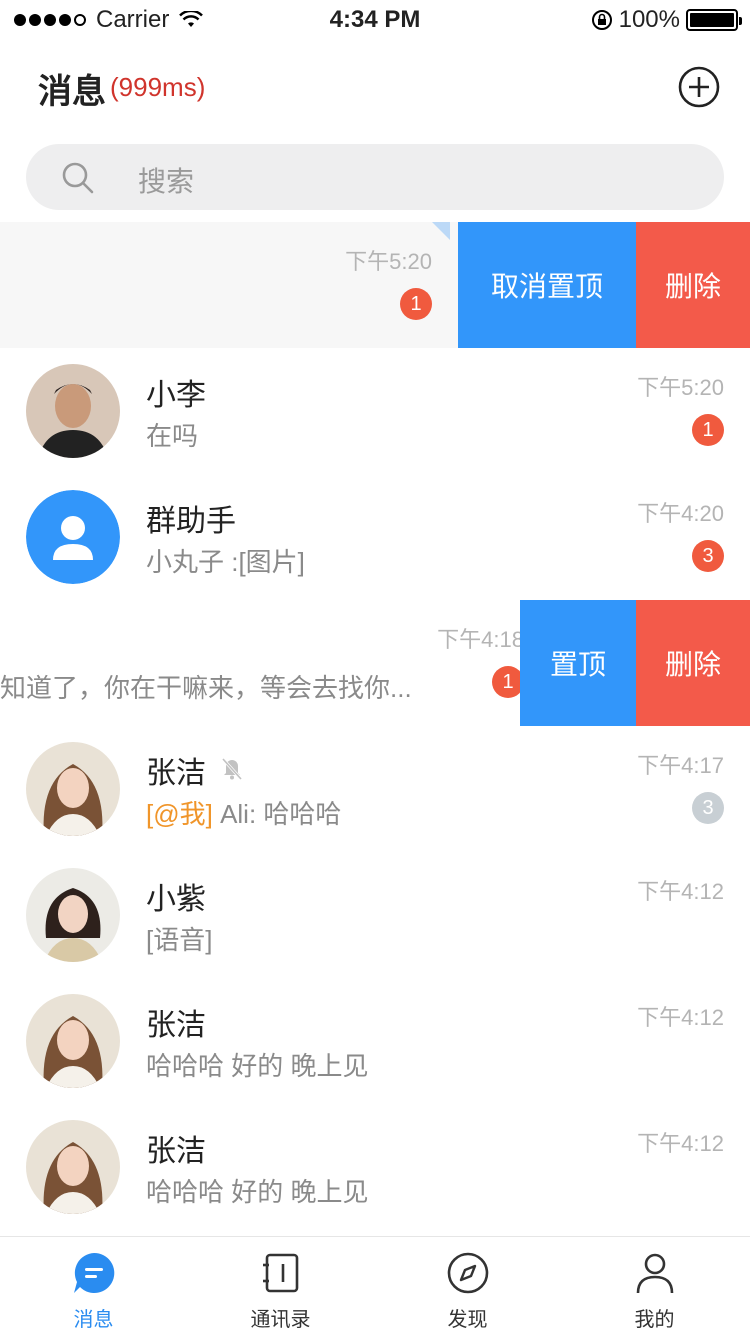 This screenshot has width=750, height=1334. What do you see at coordinates (73, 537) in the screenshot?
I see `group-assistant-avatar-icon` at bounding box center [73, 537].